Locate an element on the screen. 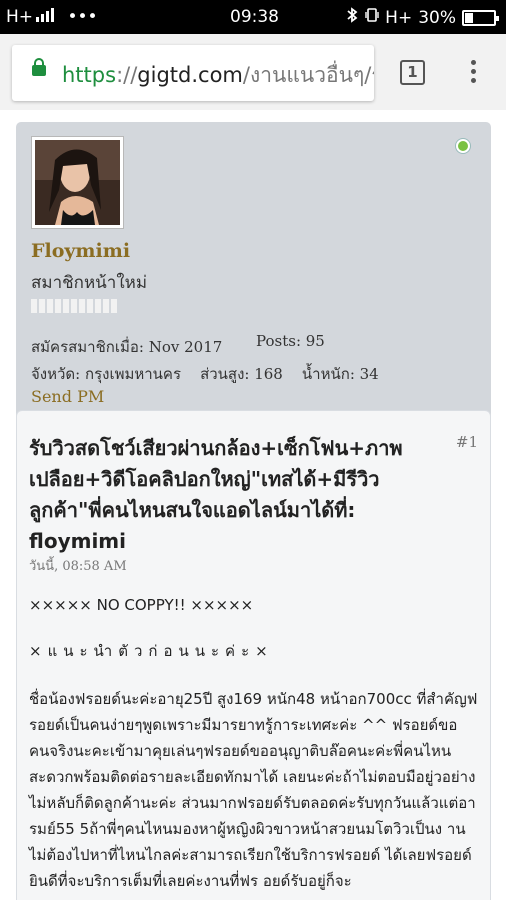  bluetooth-icon is located at coordinates (352, 17).